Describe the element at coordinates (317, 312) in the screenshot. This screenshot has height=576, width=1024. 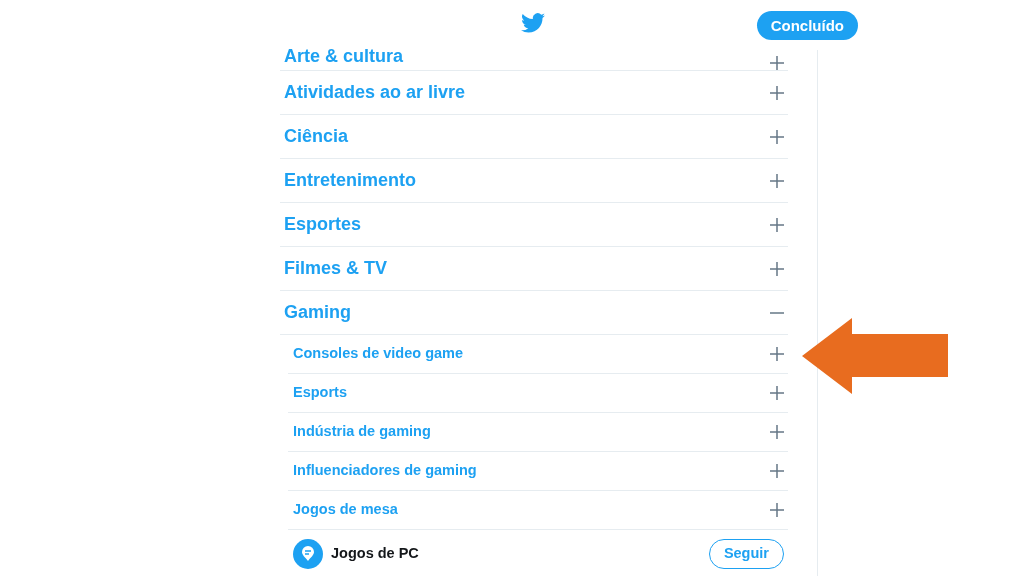
I see `topic-item: Gaming` at that location.